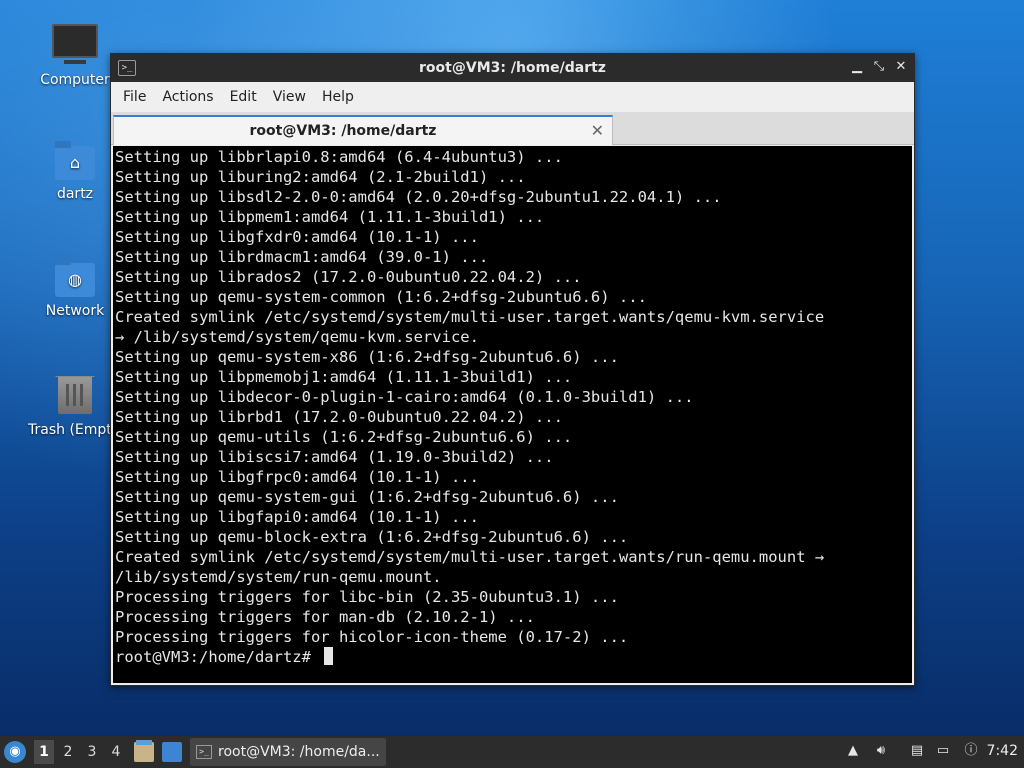  I want to click on network-folder-icon: ◍, so click(75, 277).